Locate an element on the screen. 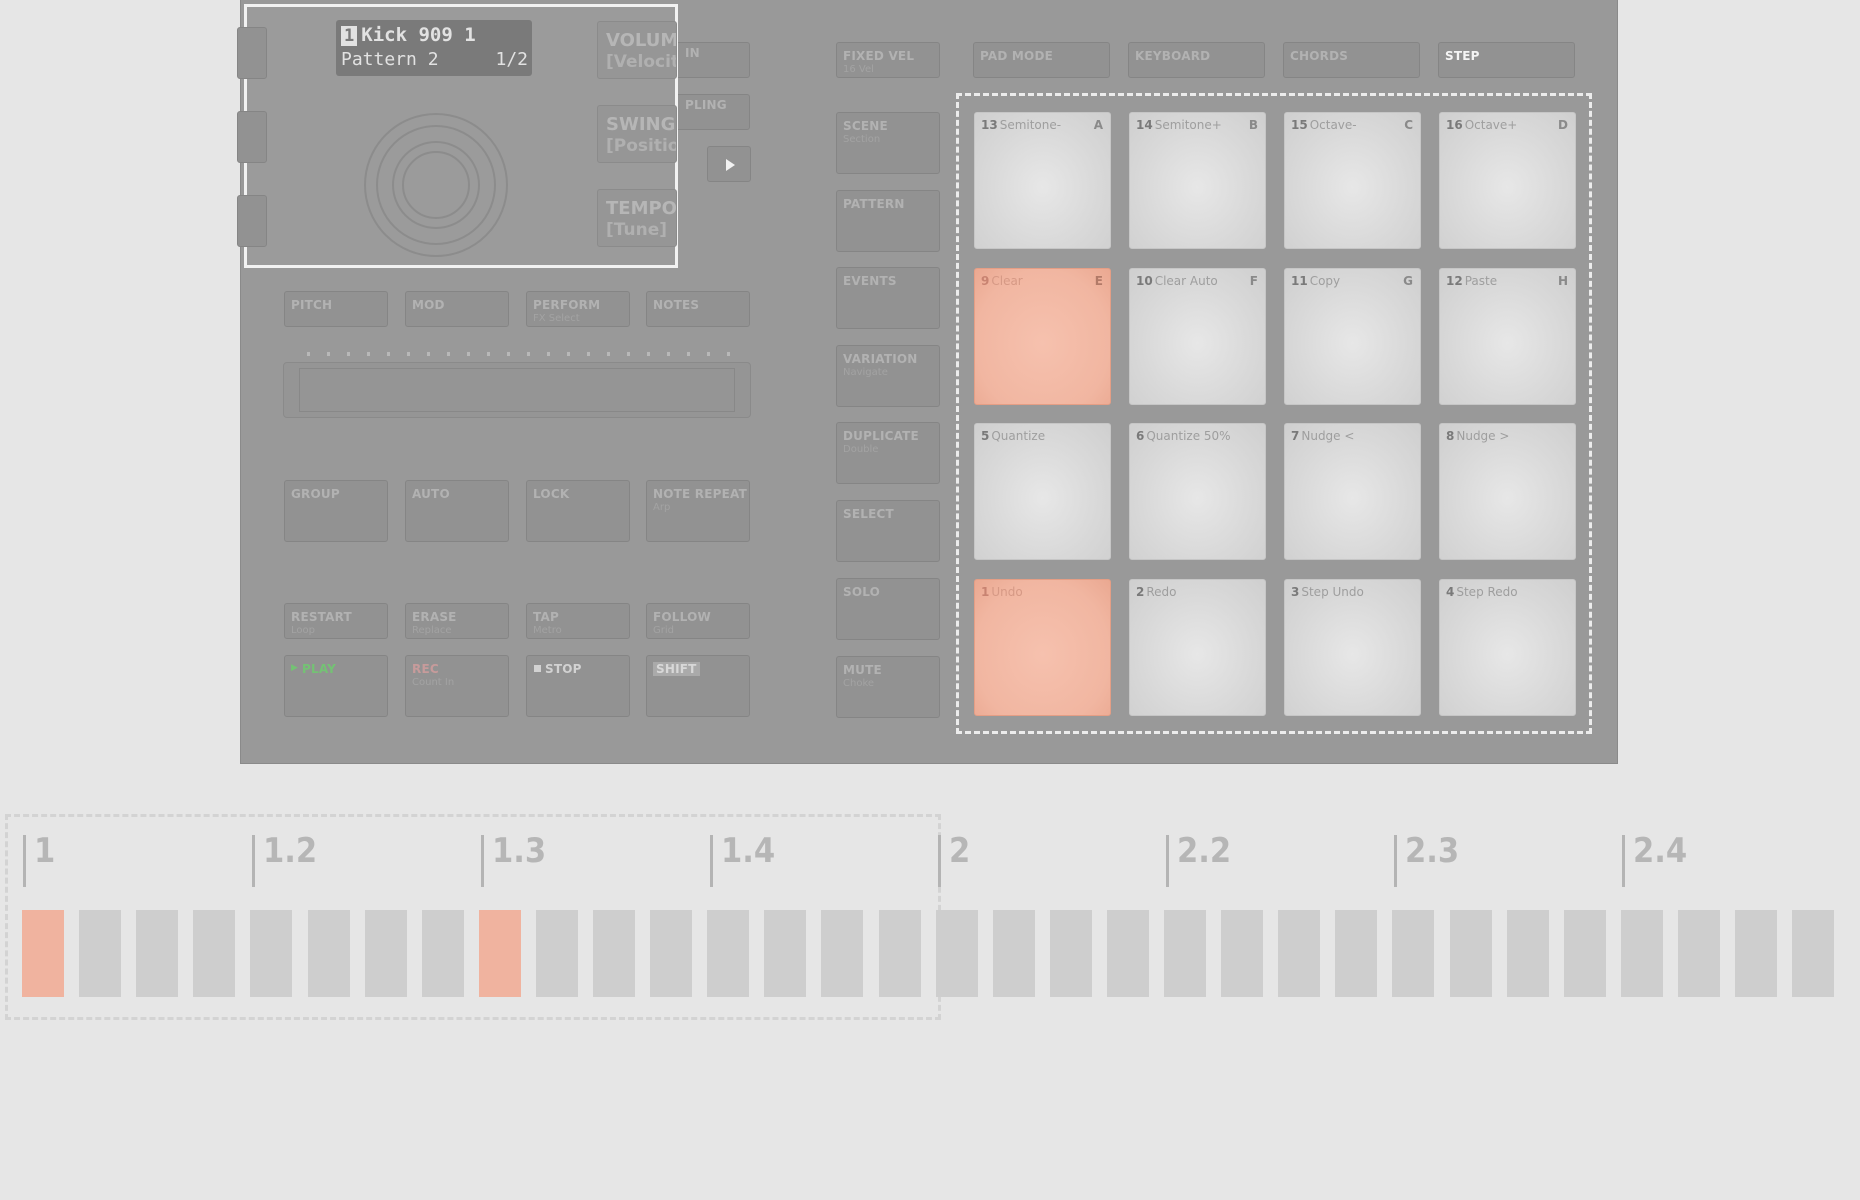  pad-11: 11 Copy G is located at coordinates (1352, 336).